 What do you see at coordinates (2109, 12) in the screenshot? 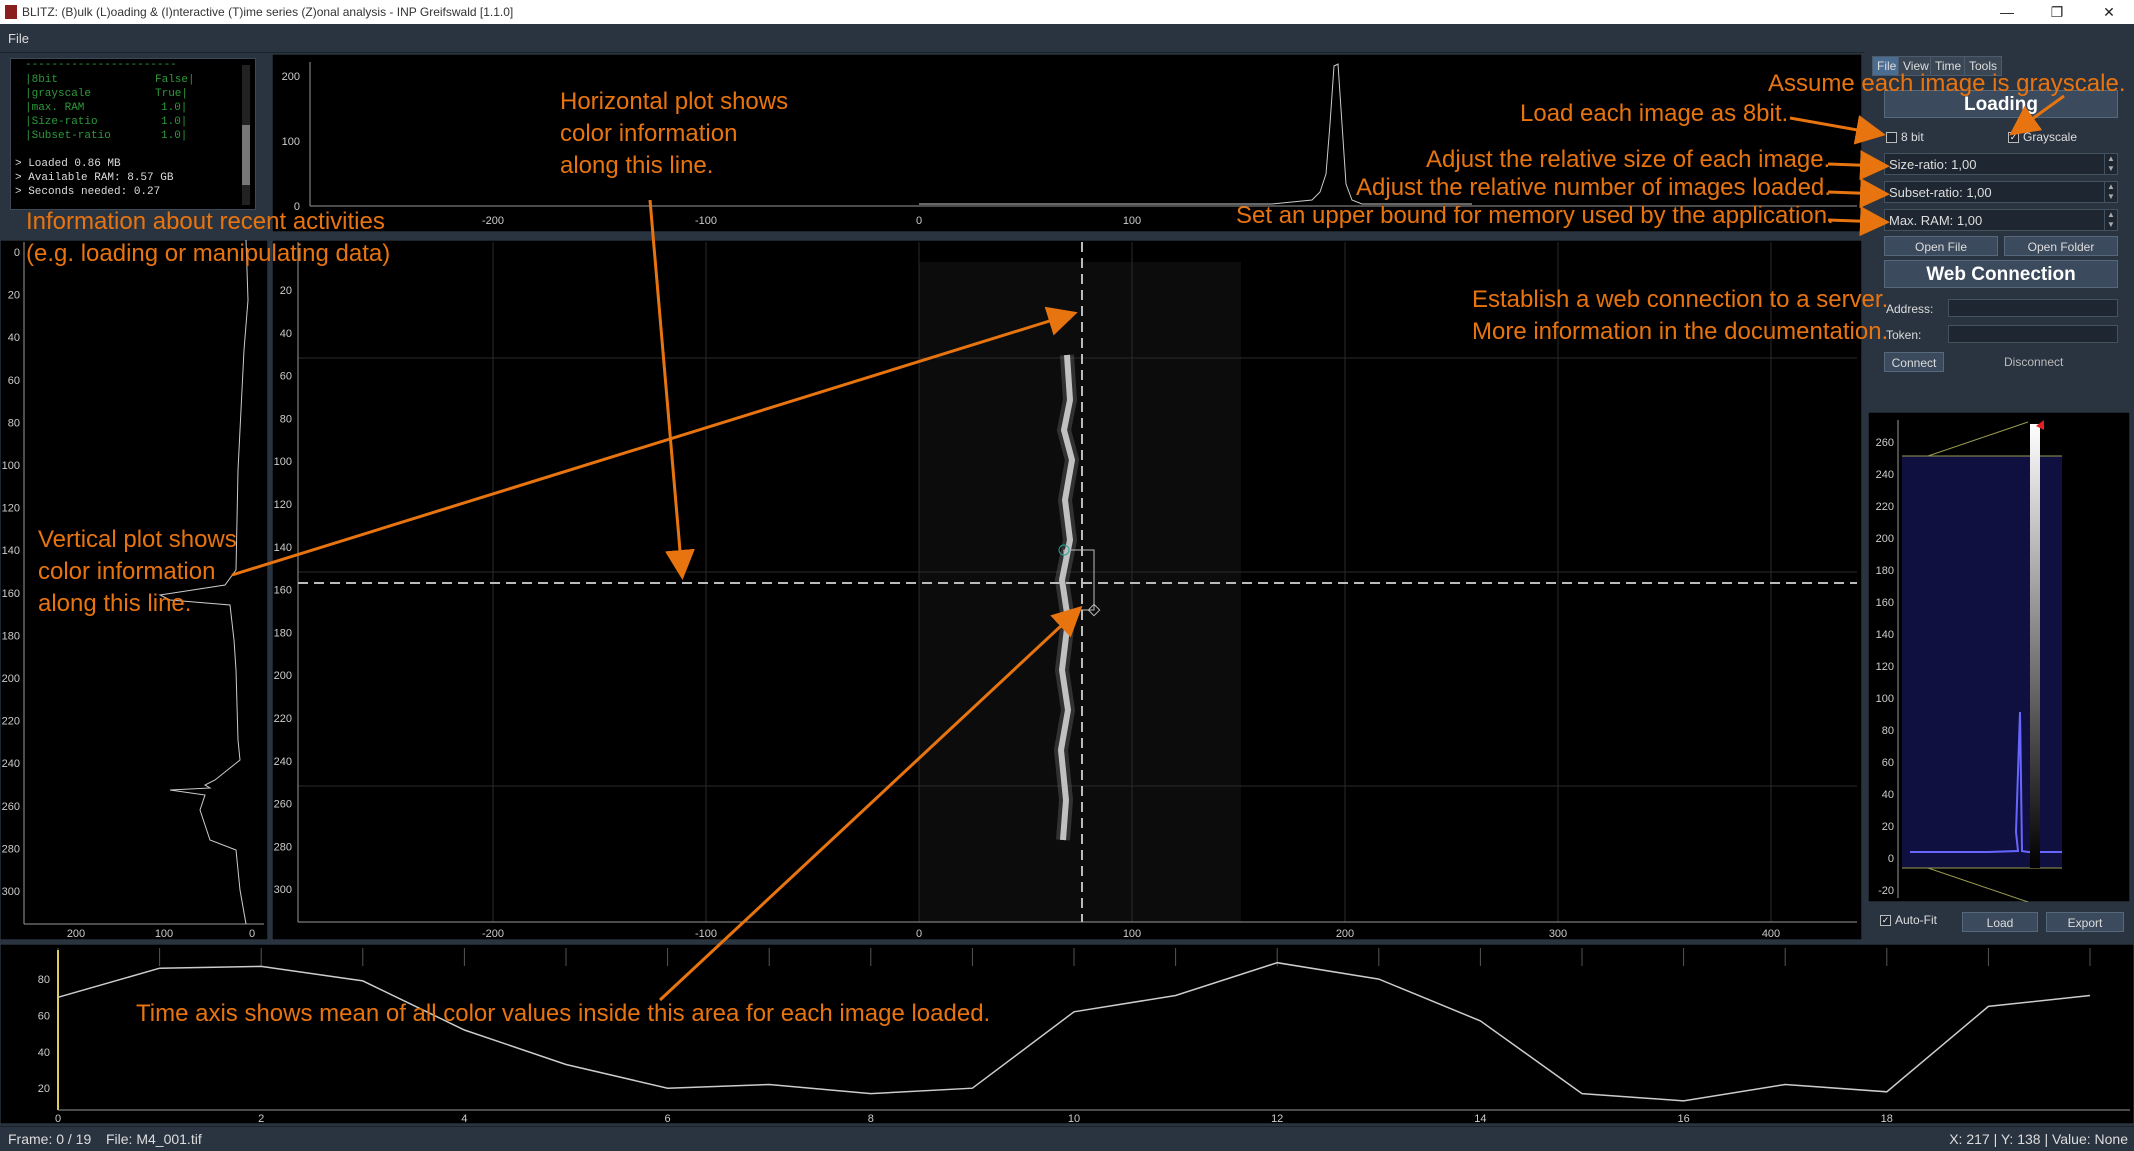
I see `close-button: ✕` at bounding box center [2109, 12].